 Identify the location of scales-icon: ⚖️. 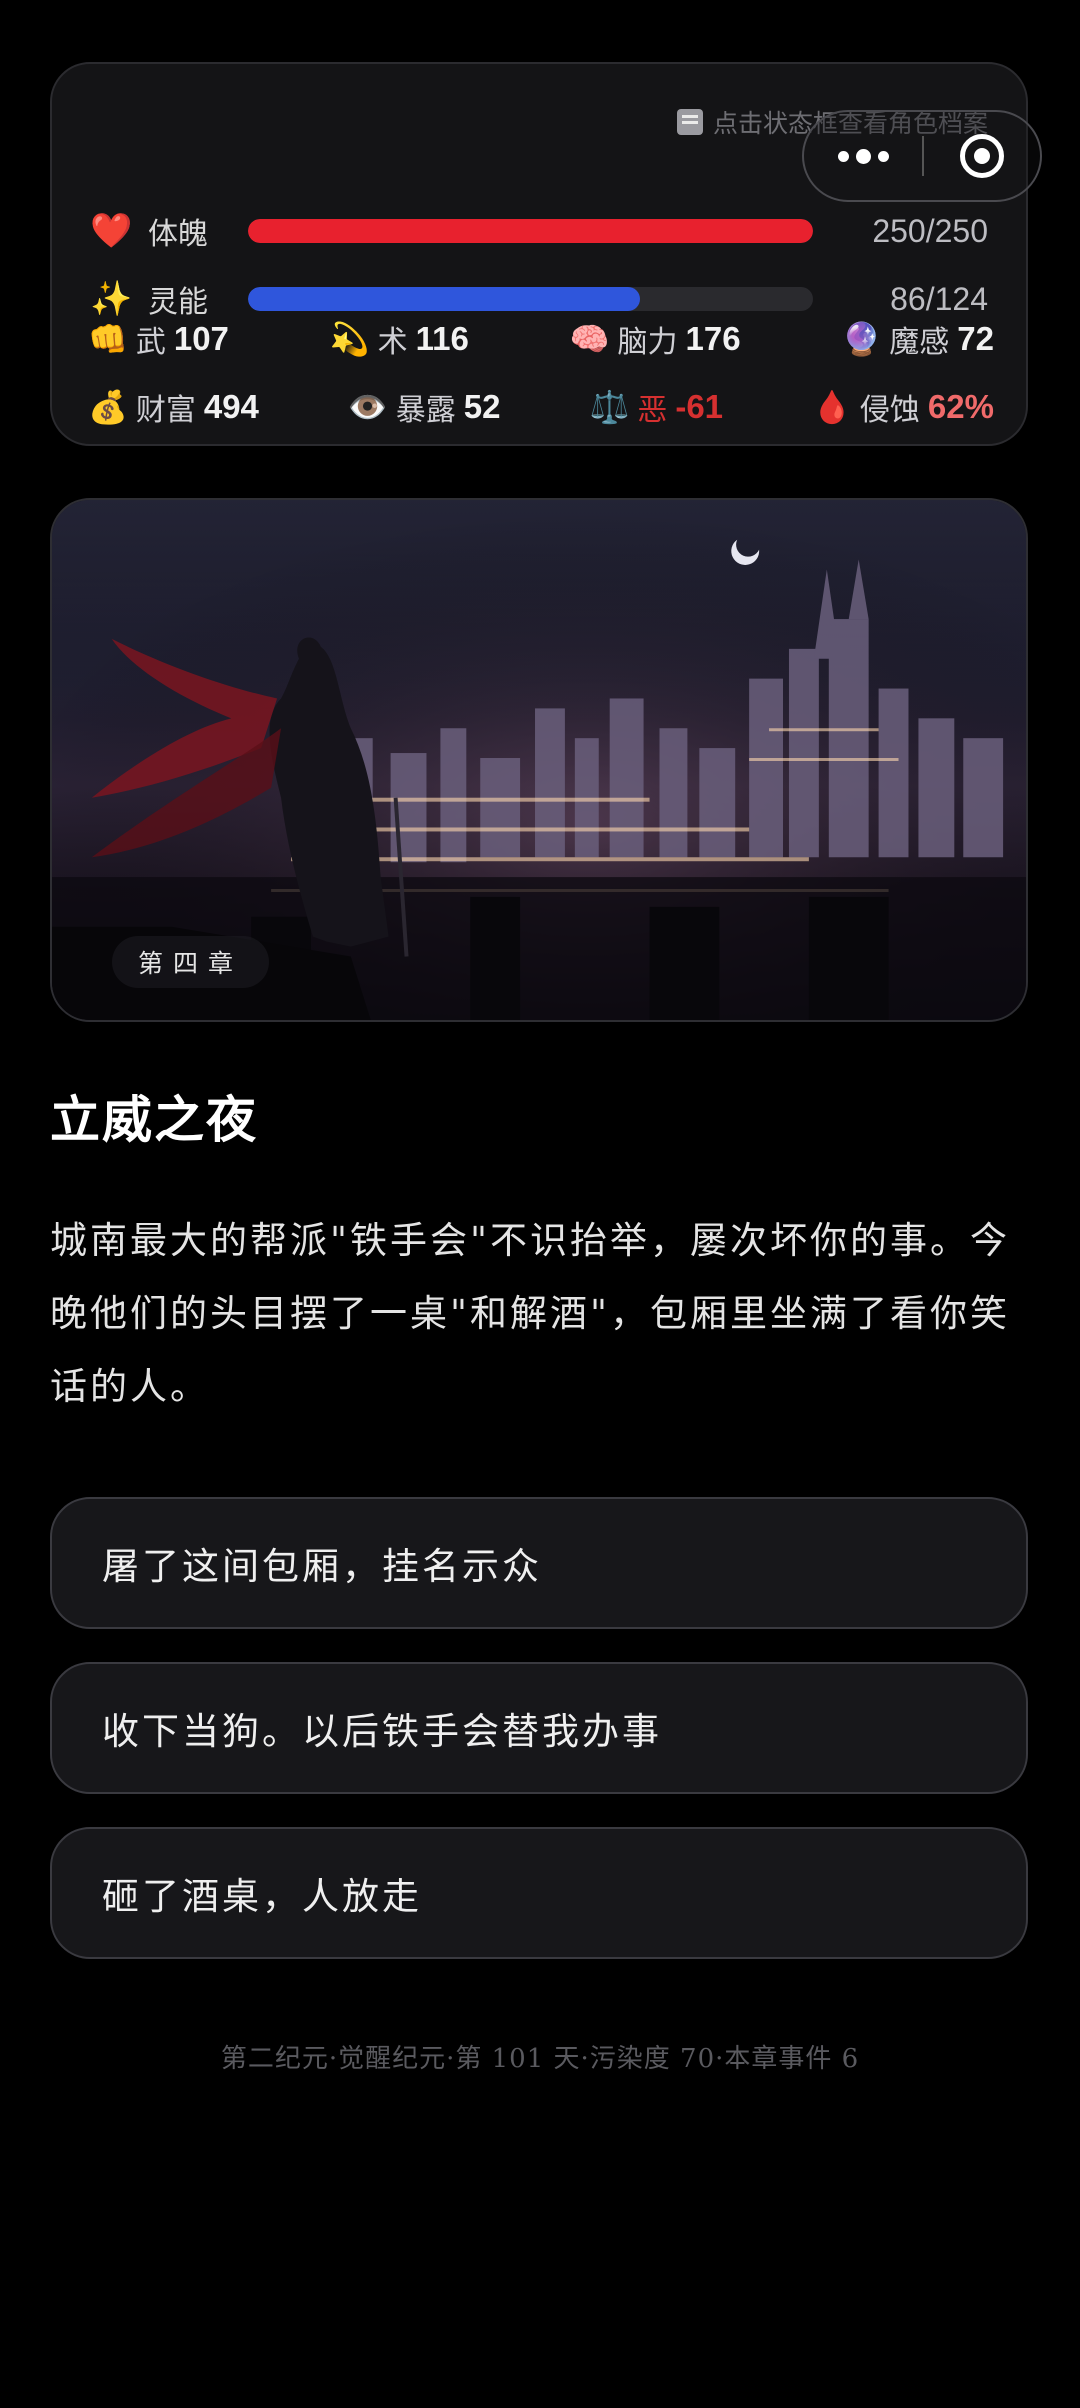
(609, 407).